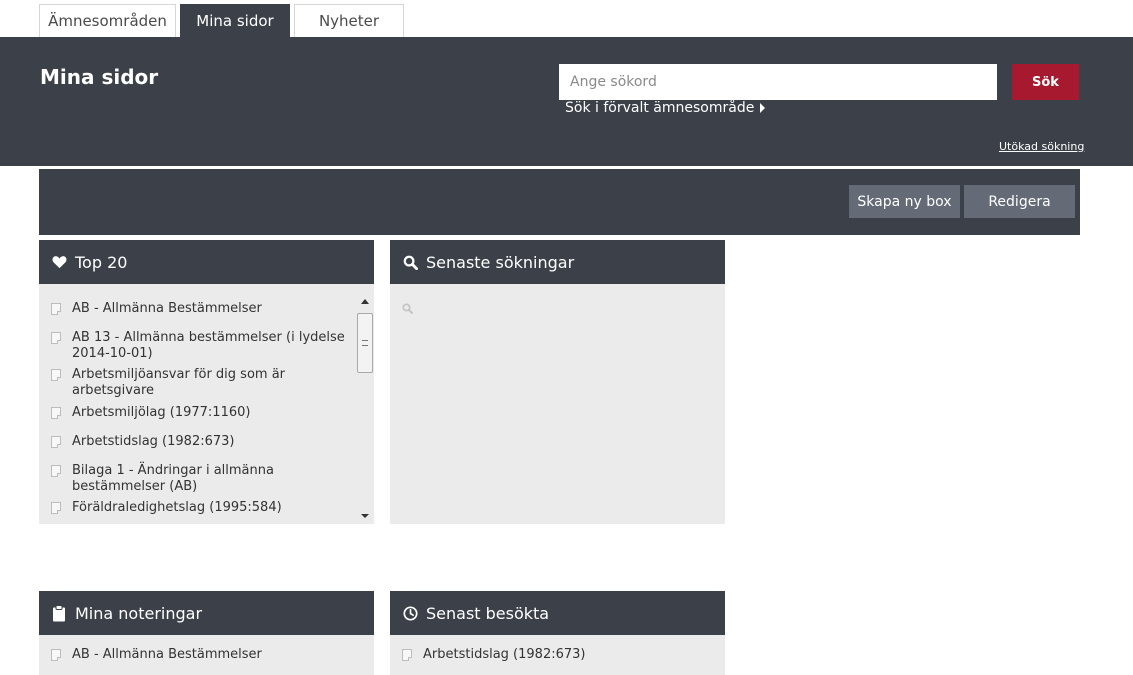 This screenshot has width=1133, height=675. Describe the element at coordinates (139, 613) in the screenshot. I see `my-notes-panel-title: Mina noteringar` at that location.